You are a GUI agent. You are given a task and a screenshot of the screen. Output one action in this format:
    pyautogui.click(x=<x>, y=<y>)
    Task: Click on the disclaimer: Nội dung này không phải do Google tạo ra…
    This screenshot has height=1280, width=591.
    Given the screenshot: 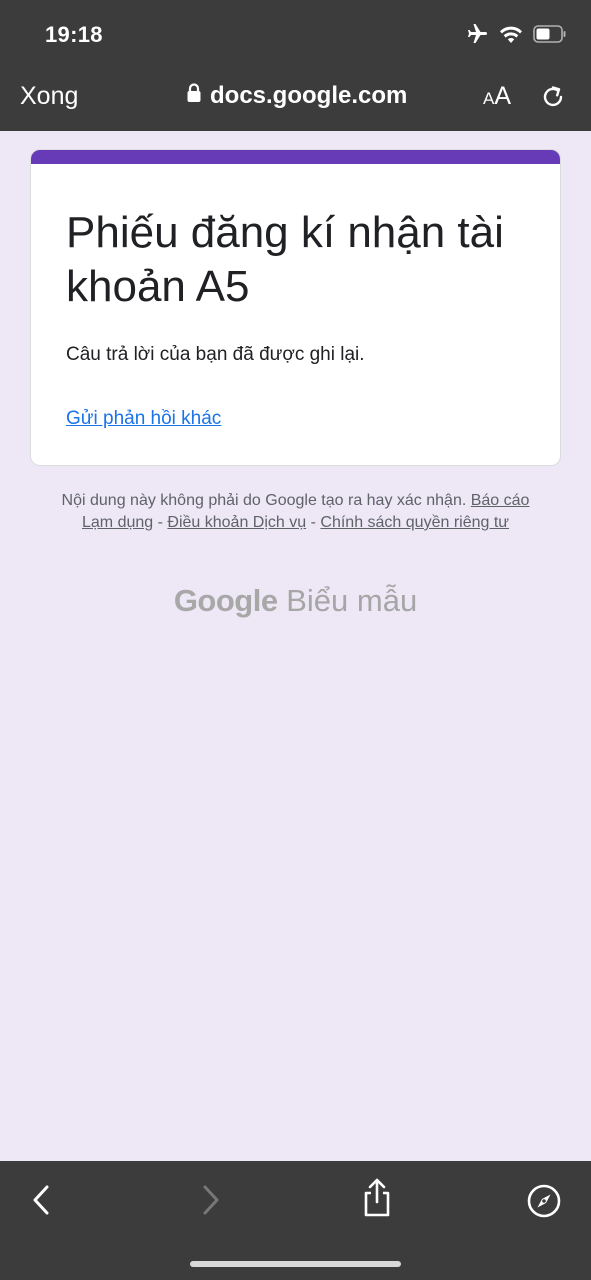 What is the action you would take?
    pyautogui.click(x=295, y=512)
    